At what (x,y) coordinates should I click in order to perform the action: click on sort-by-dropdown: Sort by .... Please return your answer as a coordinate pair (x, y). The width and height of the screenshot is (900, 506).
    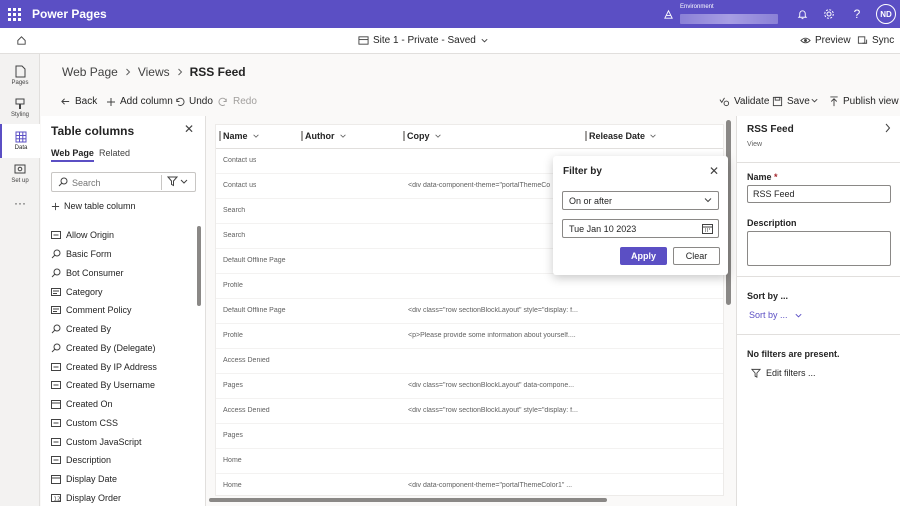
    Looking at the image, I should click on (776, 315).